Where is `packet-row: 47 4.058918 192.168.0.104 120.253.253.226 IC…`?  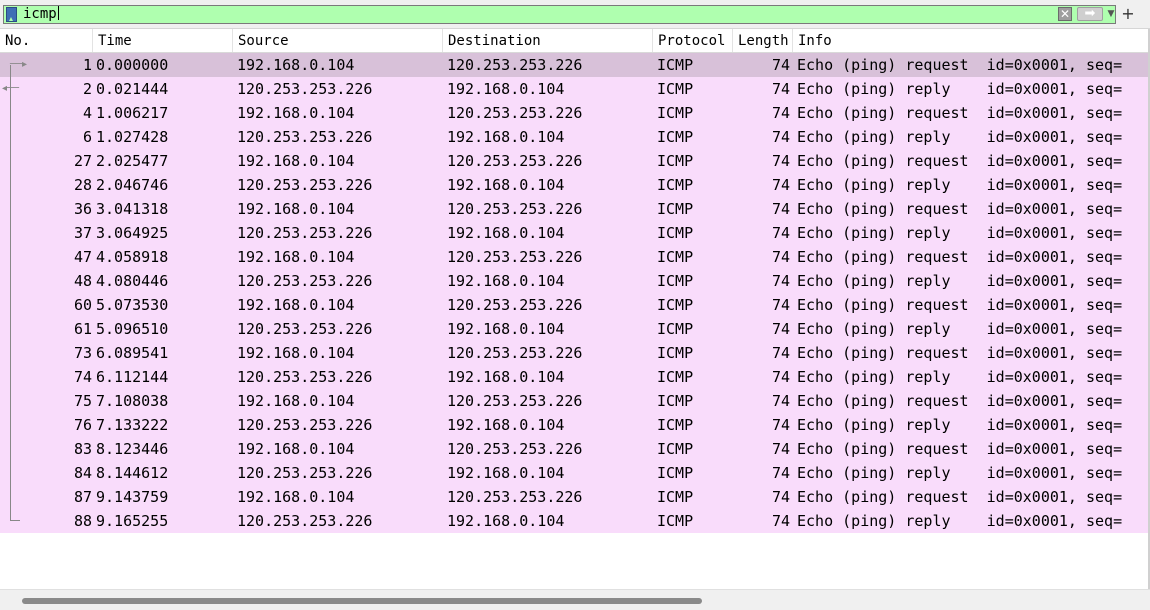
packet-row: 47 4.058918 192.168.0.104 120.253.253.226 IC… is located at coordinates (575, 257).